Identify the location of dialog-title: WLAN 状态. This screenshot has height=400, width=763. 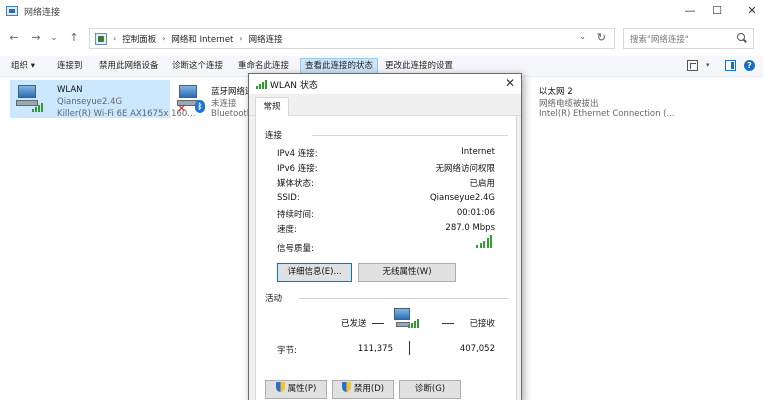
(294, 86).